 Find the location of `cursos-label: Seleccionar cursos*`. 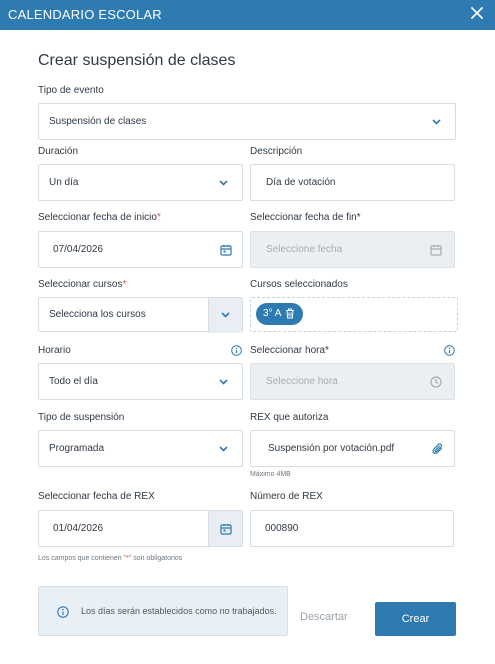

cursos-label: Seleccionar cursos* is located at coordinates (82, 284).